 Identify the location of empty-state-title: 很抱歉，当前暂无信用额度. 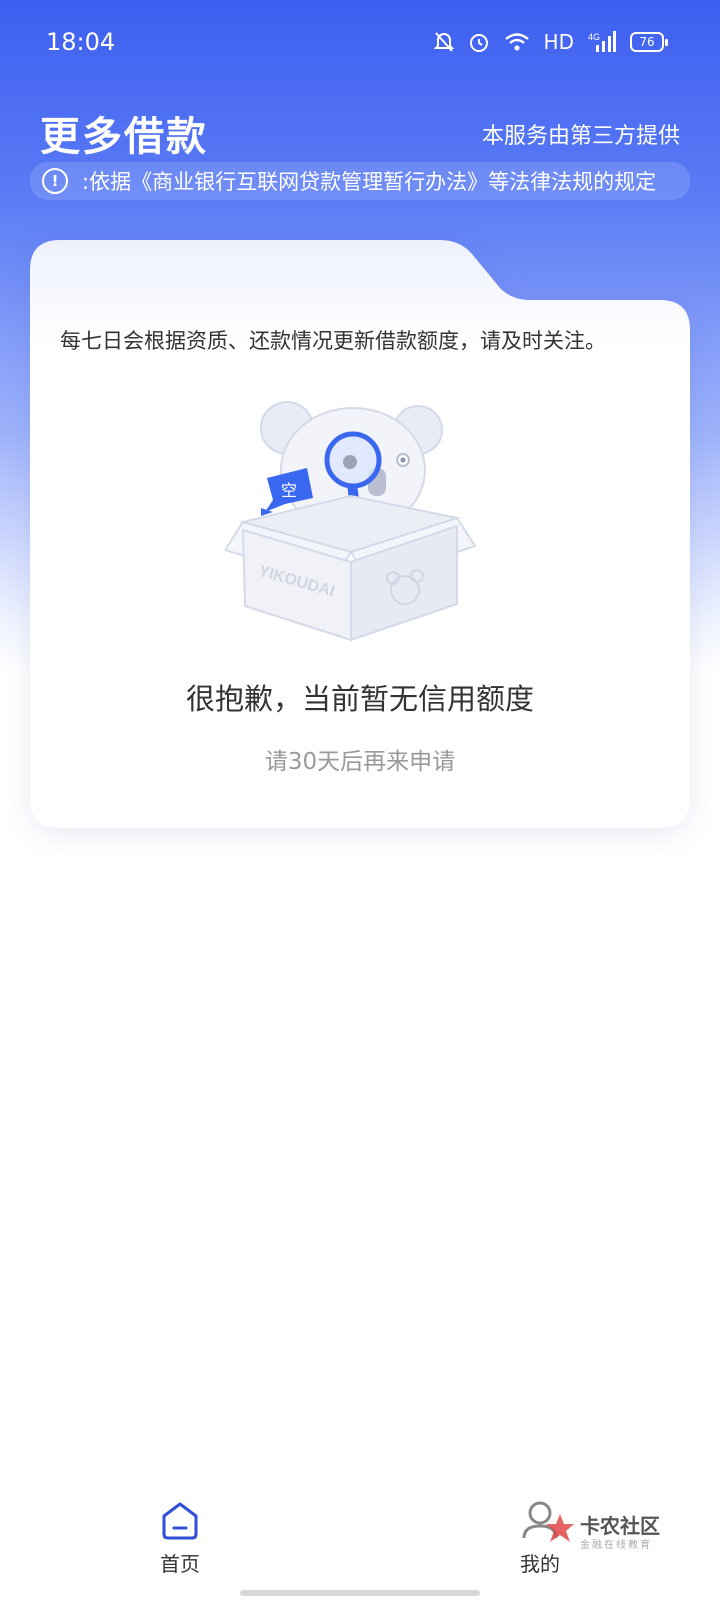
(359, 699).